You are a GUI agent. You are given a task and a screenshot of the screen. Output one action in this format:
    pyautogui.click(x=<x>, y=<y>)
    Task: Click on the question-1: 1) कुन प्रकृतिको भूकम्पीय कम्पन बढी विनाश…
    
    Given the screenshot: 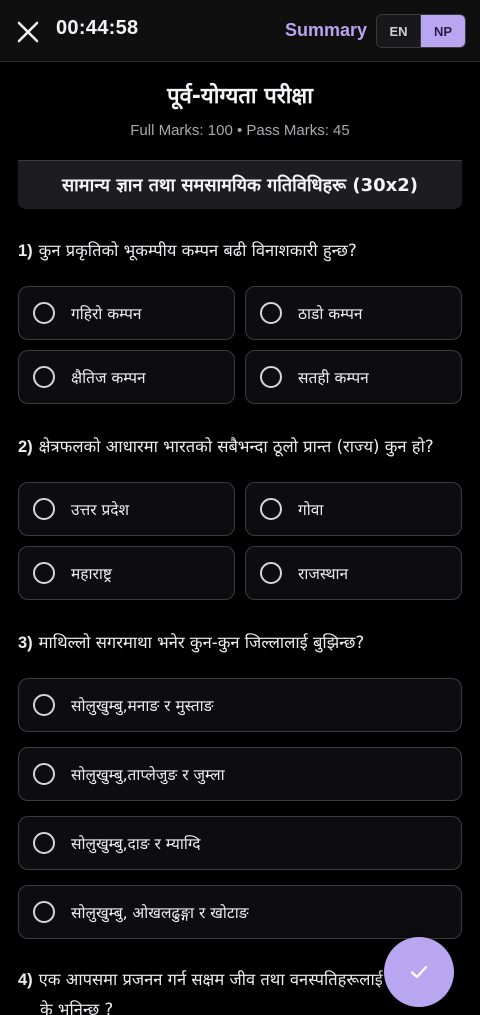 What is the action you would take?
    pyautogui.click(x=187, y=251)
    